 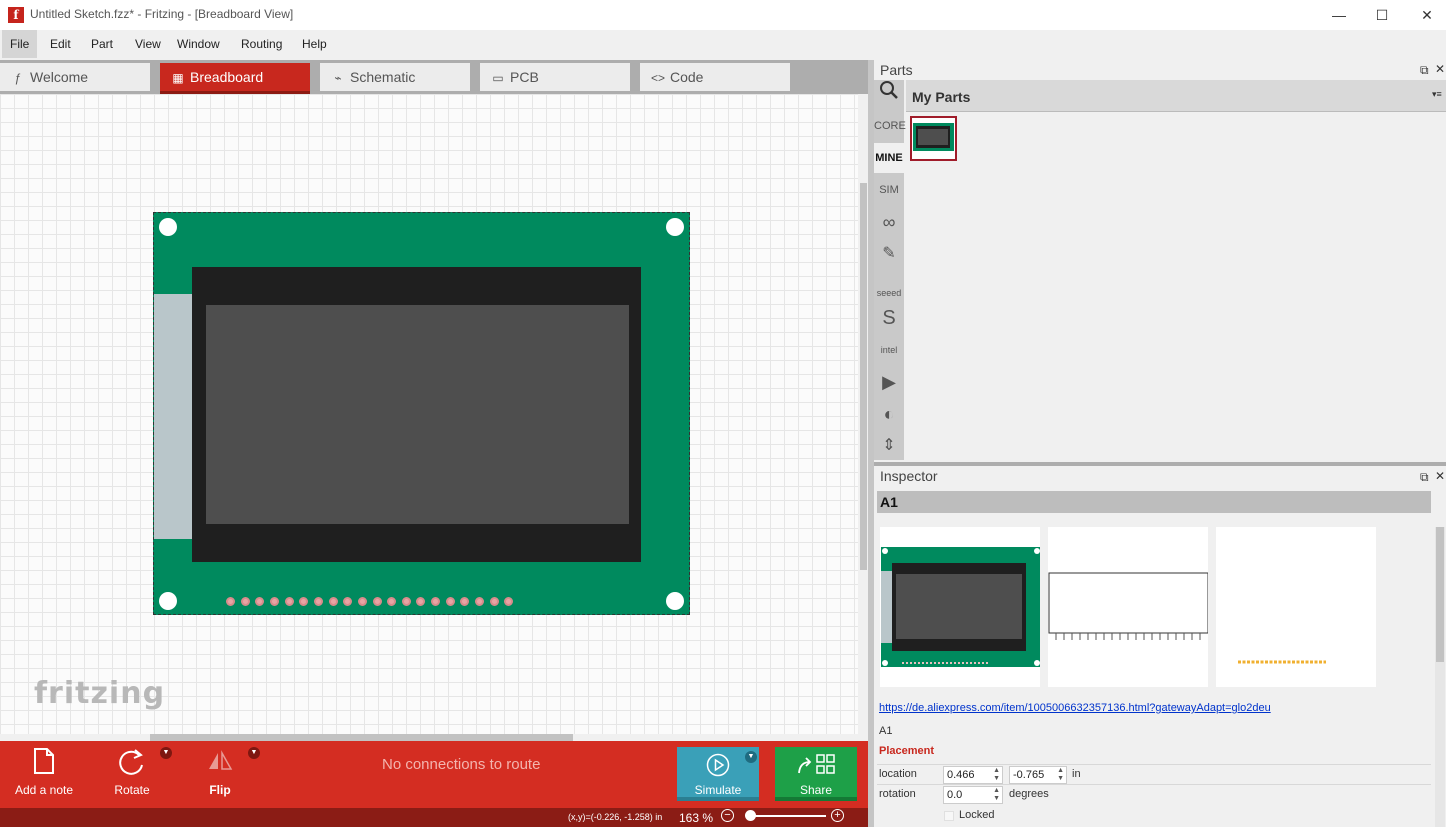 I want to click on zoom-slider-track, so click(x=786, y=816).